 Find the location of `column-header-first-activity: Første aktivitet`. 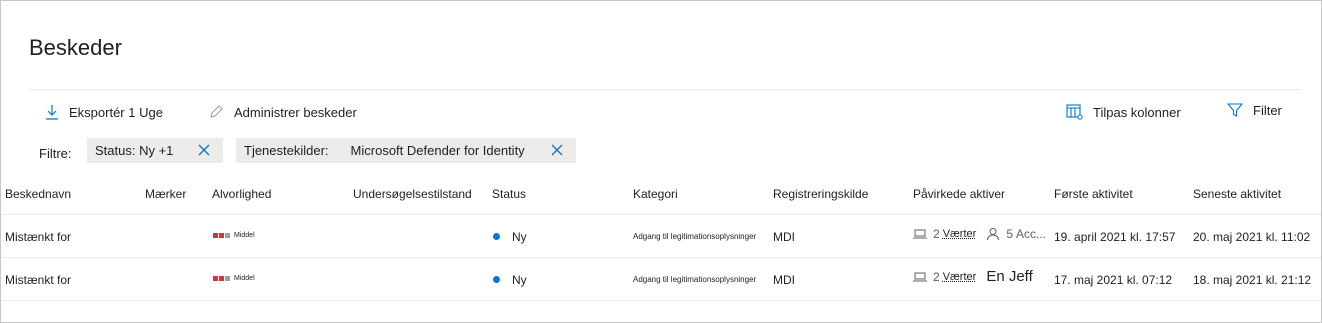

column-header-first-activity: Første aktivitet is located at coordinates (1093, 194).